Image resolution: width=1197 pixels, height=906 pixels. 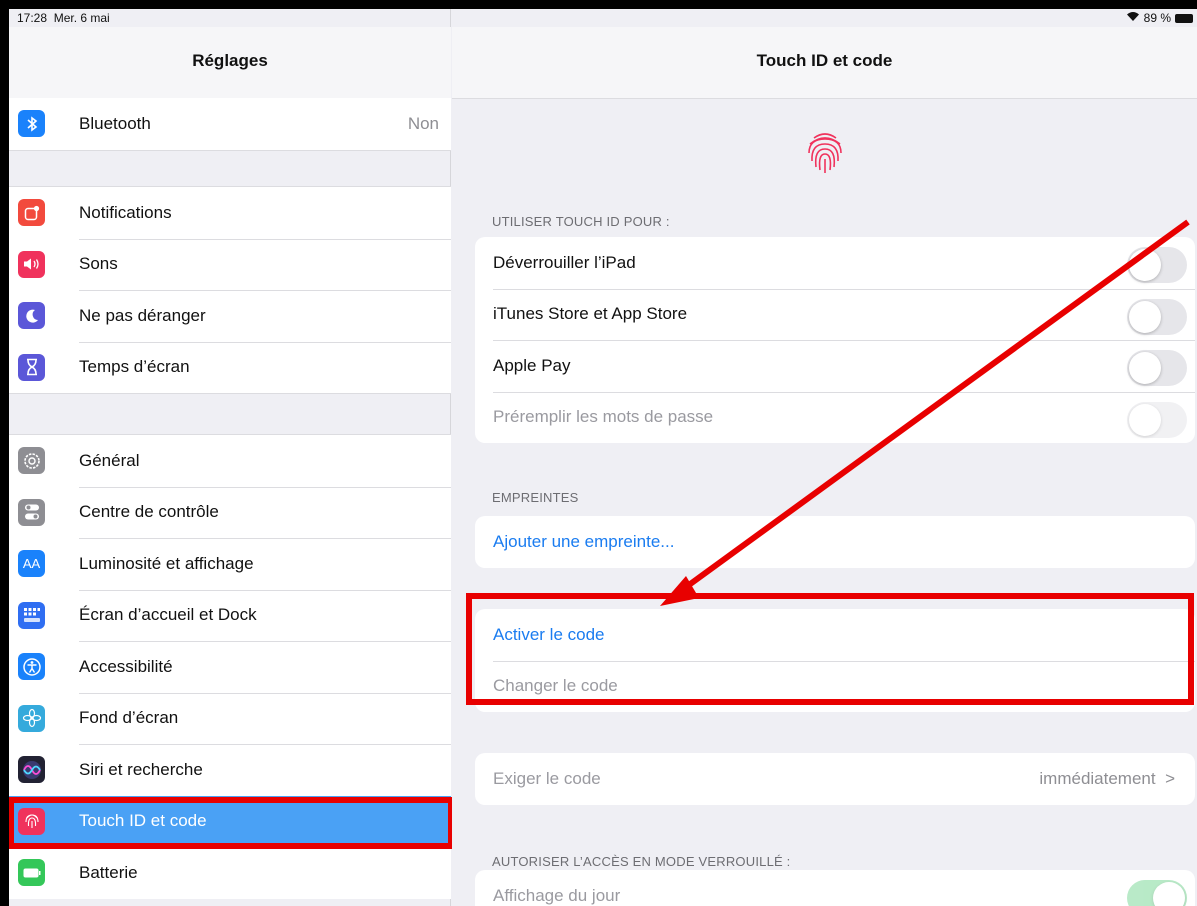 I want to click on sidebar-item-ne-pas-deranger: Ne pas déranger, so click(x=230, y=316).